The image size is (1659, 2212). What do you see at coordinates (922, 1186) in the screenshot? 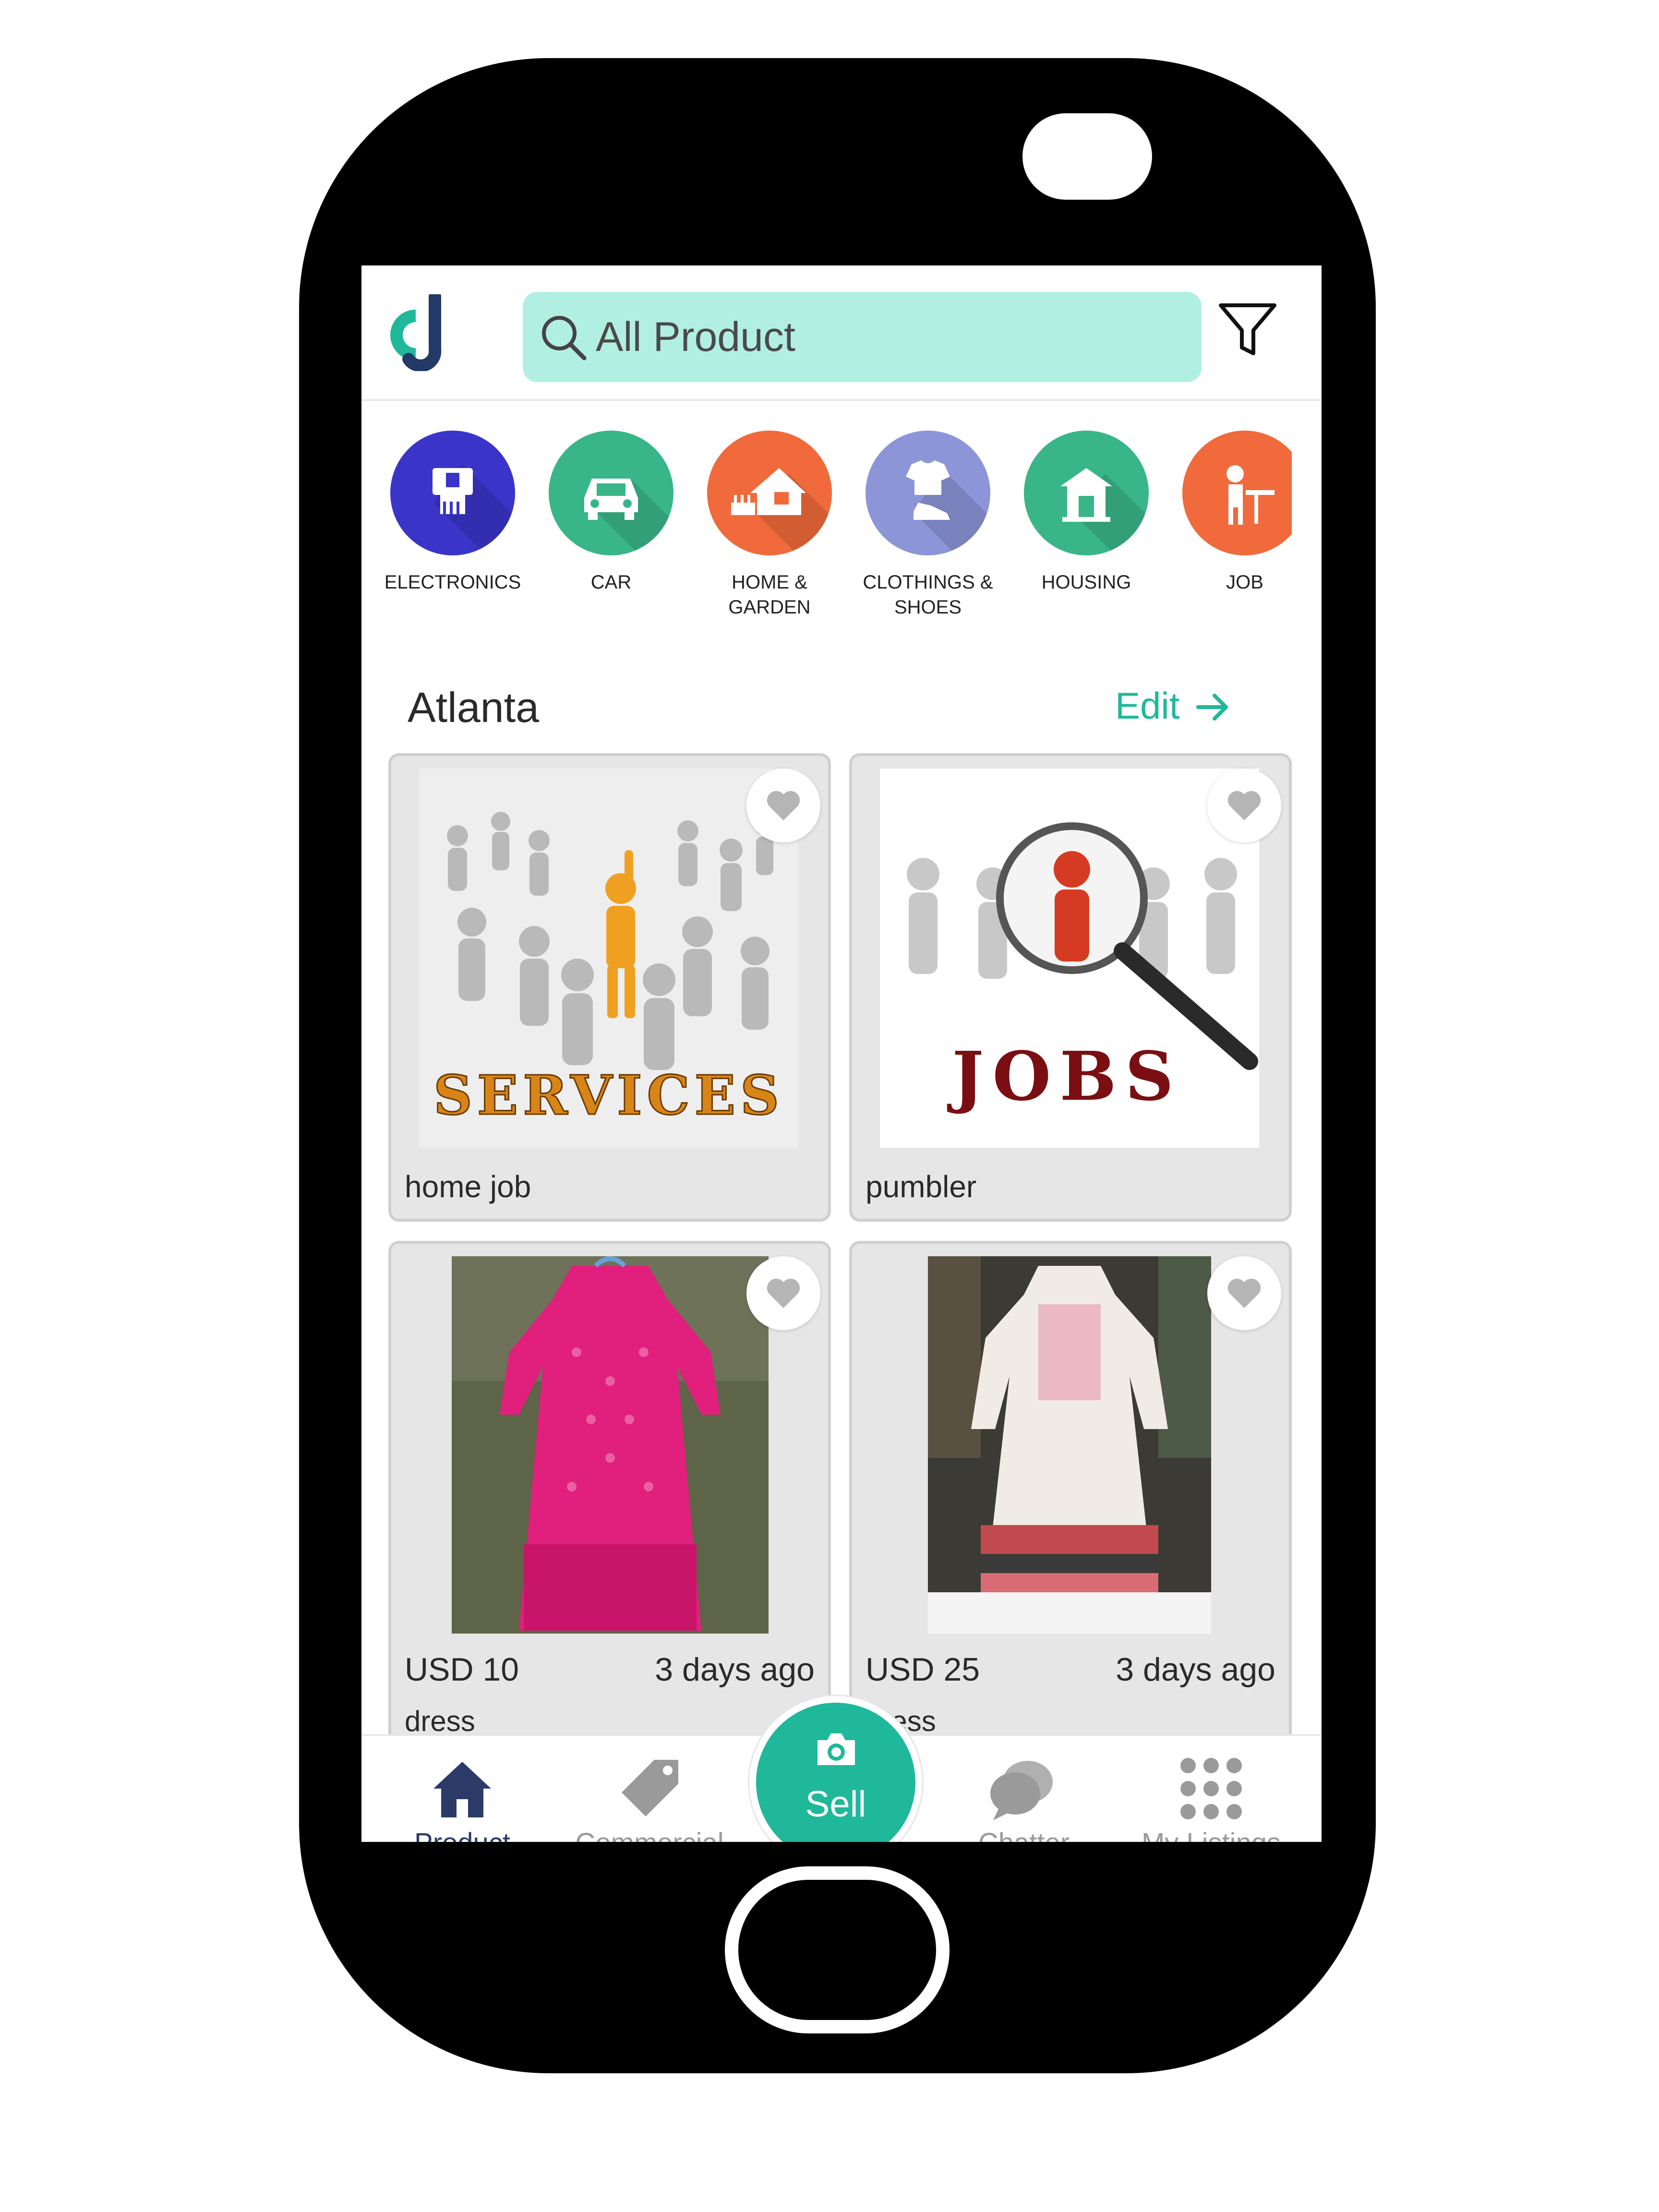
I see `listing-title: pumbler` at bounding box center [922, 1186].